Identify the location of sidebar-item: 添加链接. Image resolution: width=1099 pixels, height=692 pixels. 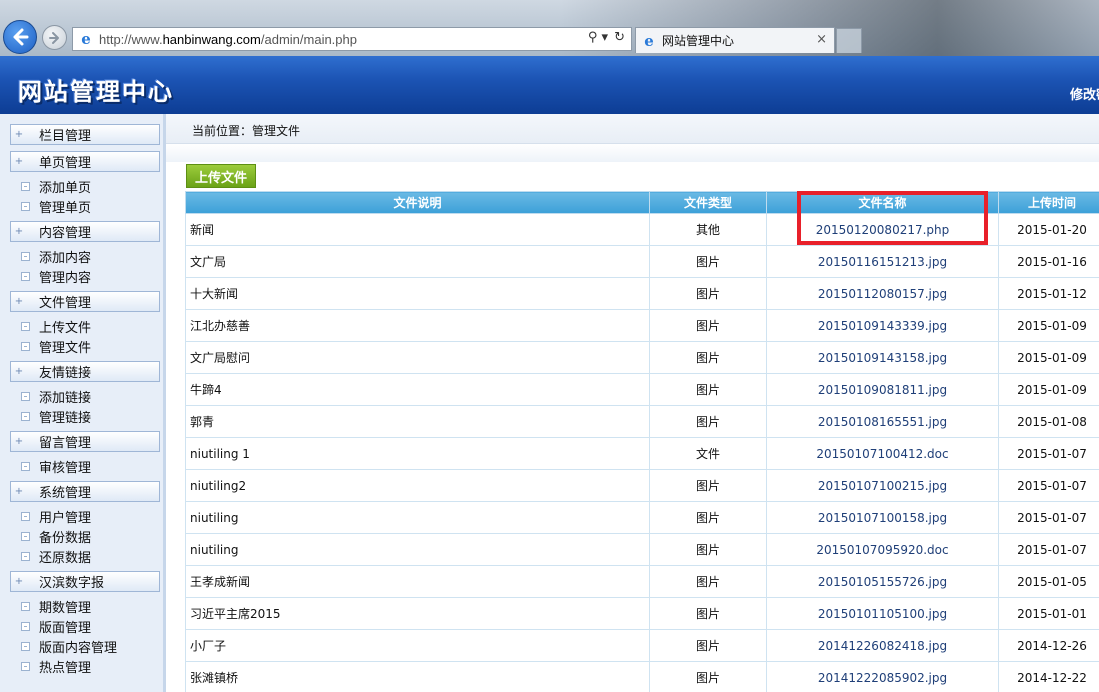
(90, 396).